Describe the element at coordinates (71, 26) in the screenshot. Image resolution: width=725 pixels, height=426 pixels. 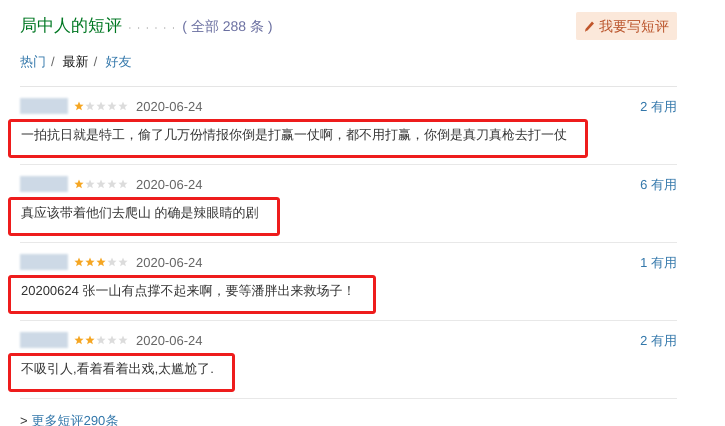
I see `section-title: 局中人的短评` at that location.